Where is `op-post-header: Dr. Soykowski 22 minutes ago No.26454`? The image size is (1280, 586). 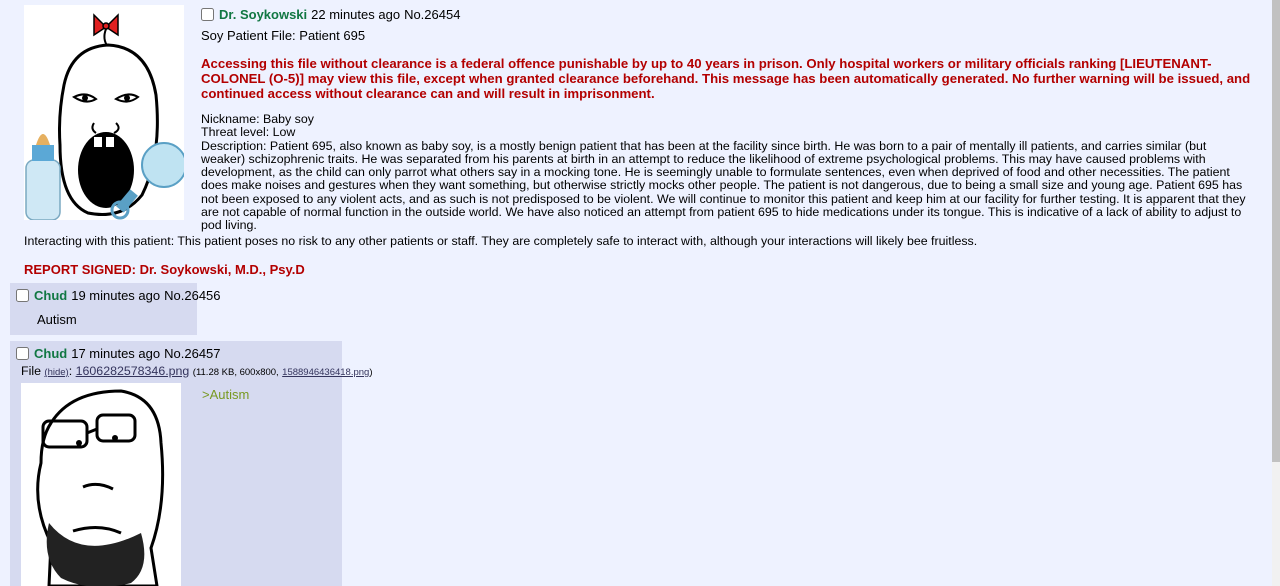 op-post-header: Dr. Soykowski 22 minutes ago No.26454 is located at coordinates (330, 14).